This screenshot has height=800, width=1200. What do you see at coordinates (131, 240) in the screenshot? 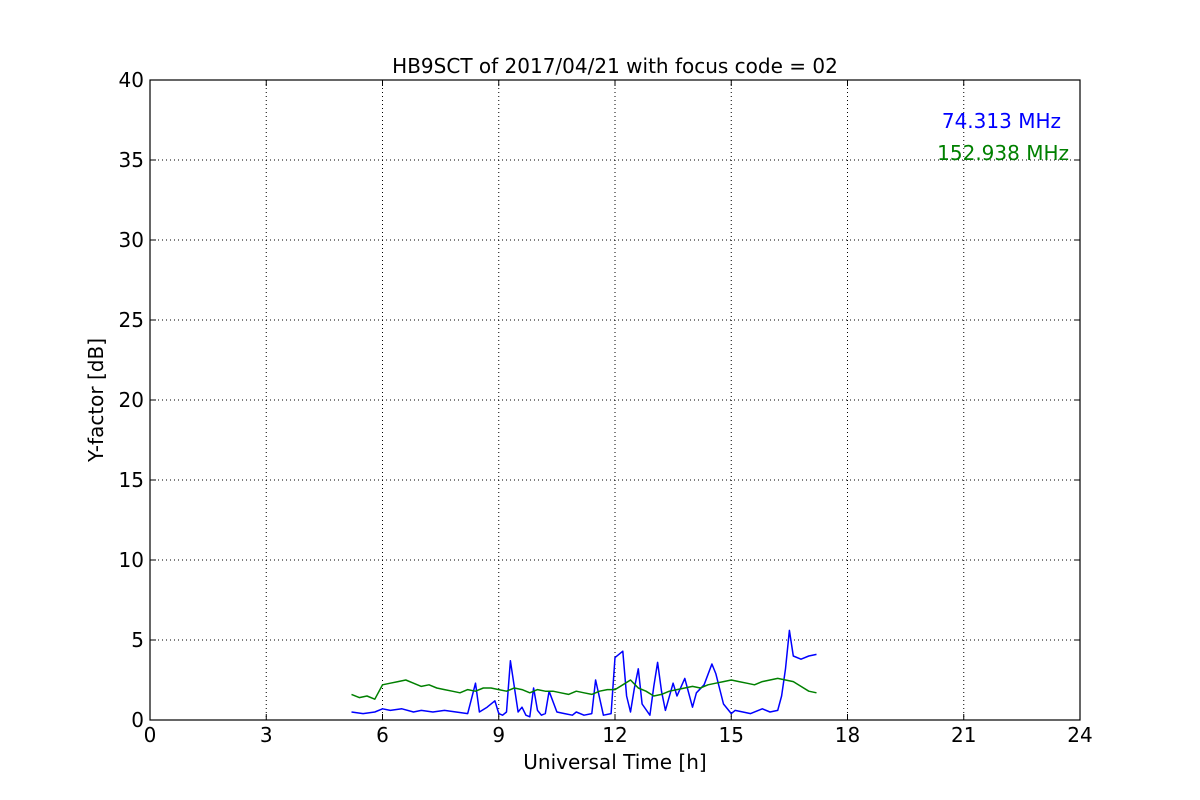
I see `y-tick-label: 30` at bounding box center [131, 240].